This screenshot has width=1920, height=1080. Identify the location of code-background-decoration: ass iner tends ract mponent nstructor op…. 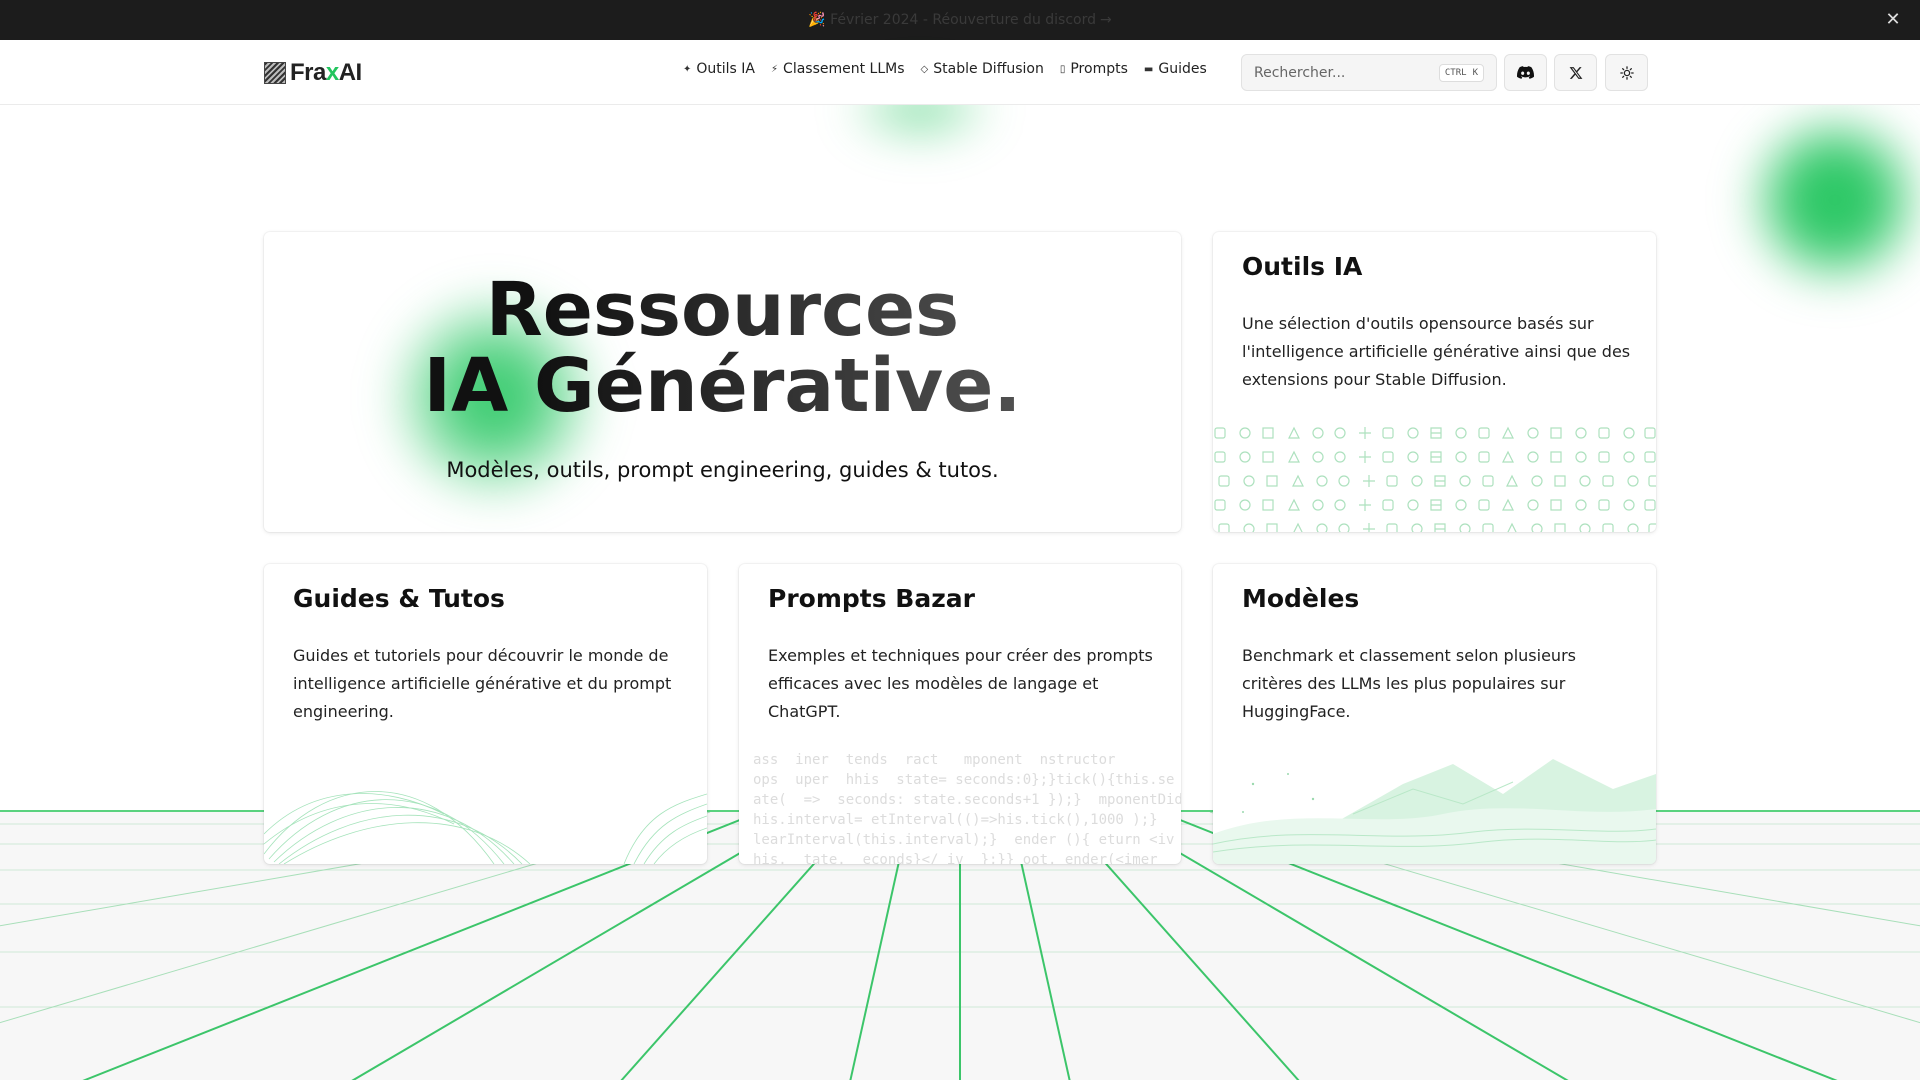
(967, 808).